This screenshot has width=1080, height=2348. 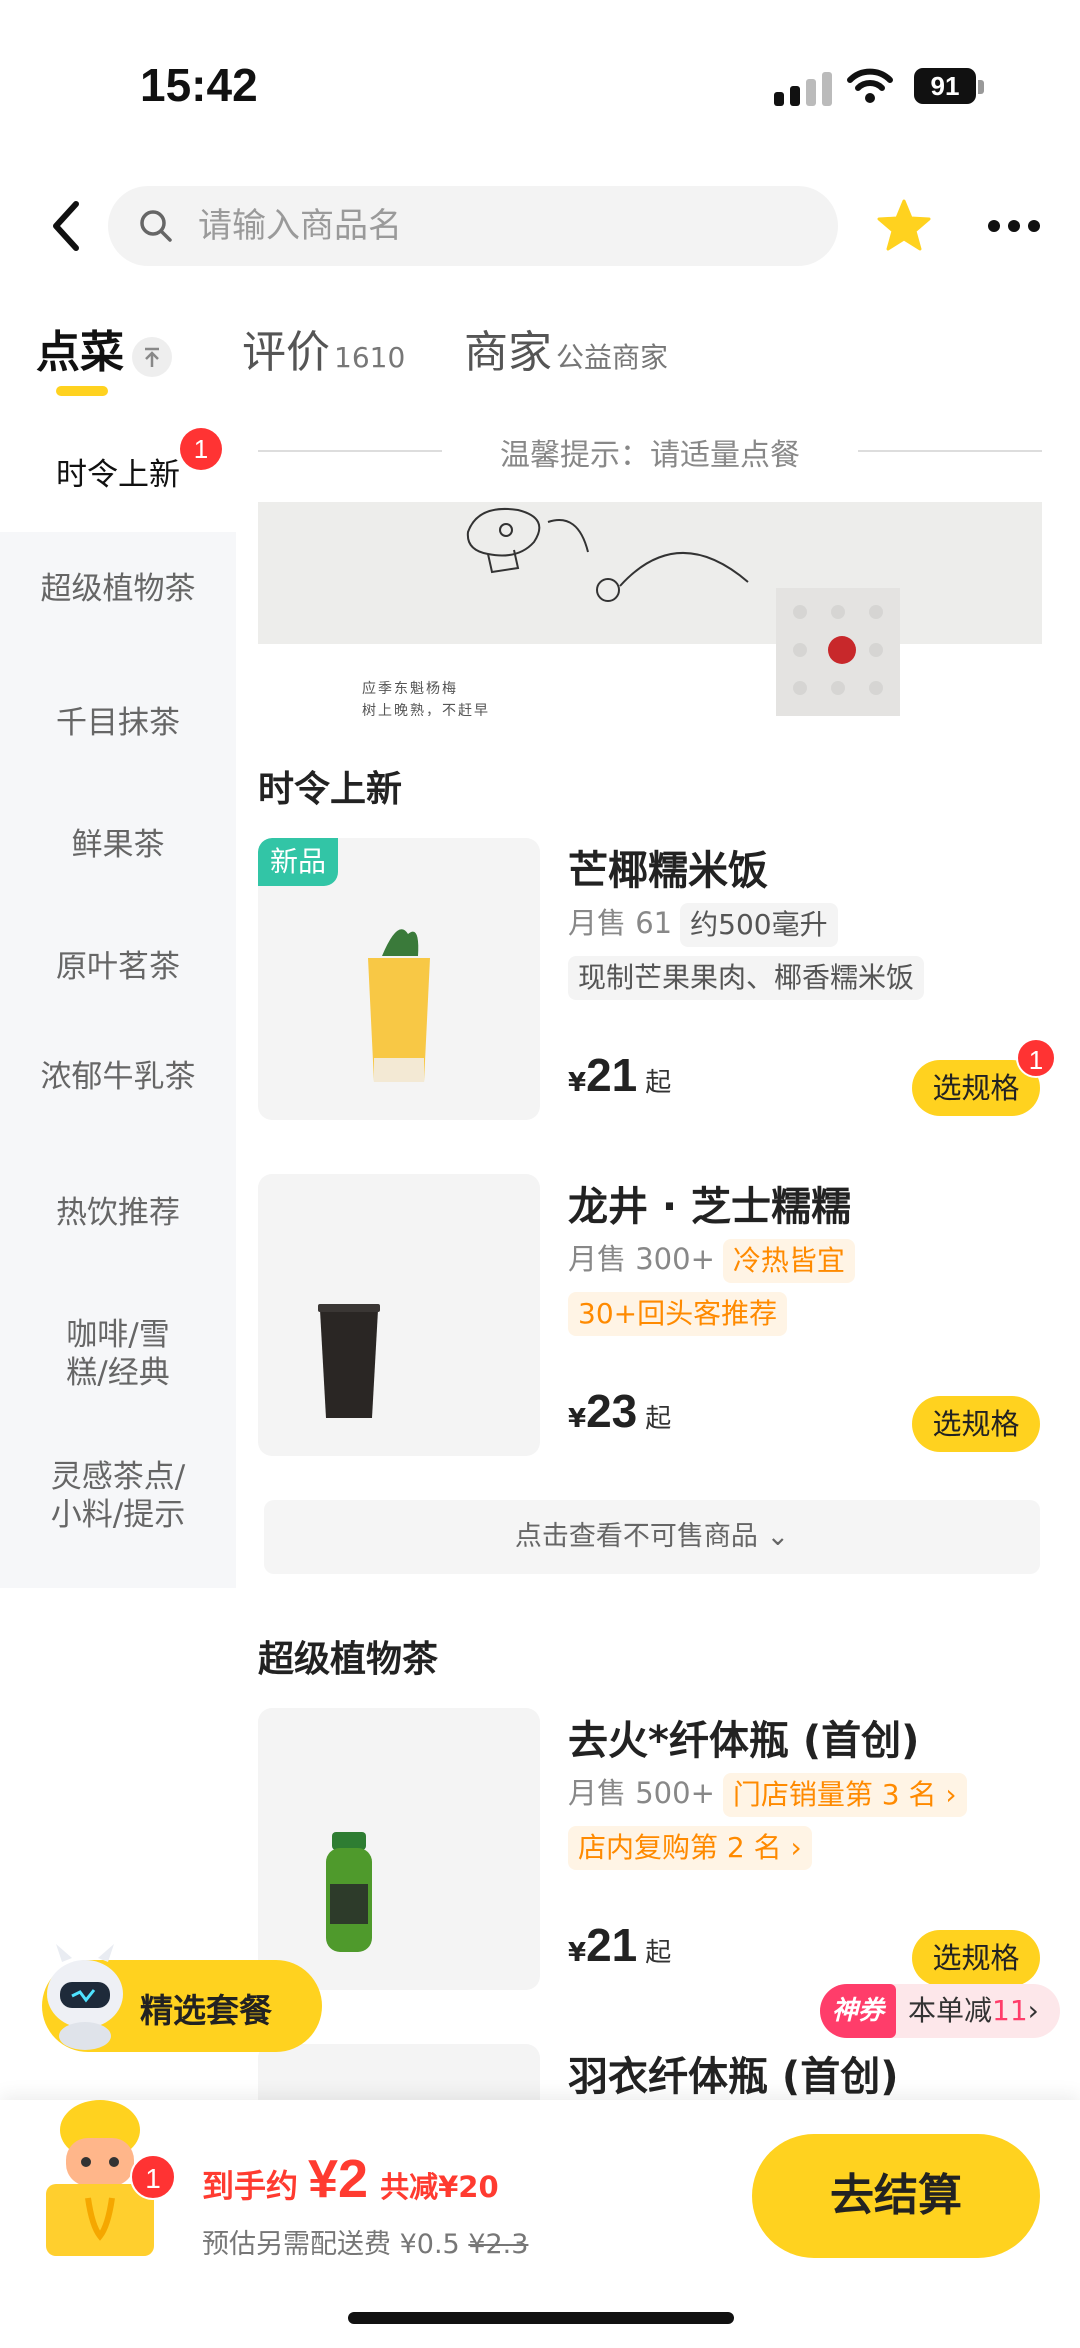 I want to click on cart-total: 到手约 ¥2 共减¥20, so click(x=350, y=2179).